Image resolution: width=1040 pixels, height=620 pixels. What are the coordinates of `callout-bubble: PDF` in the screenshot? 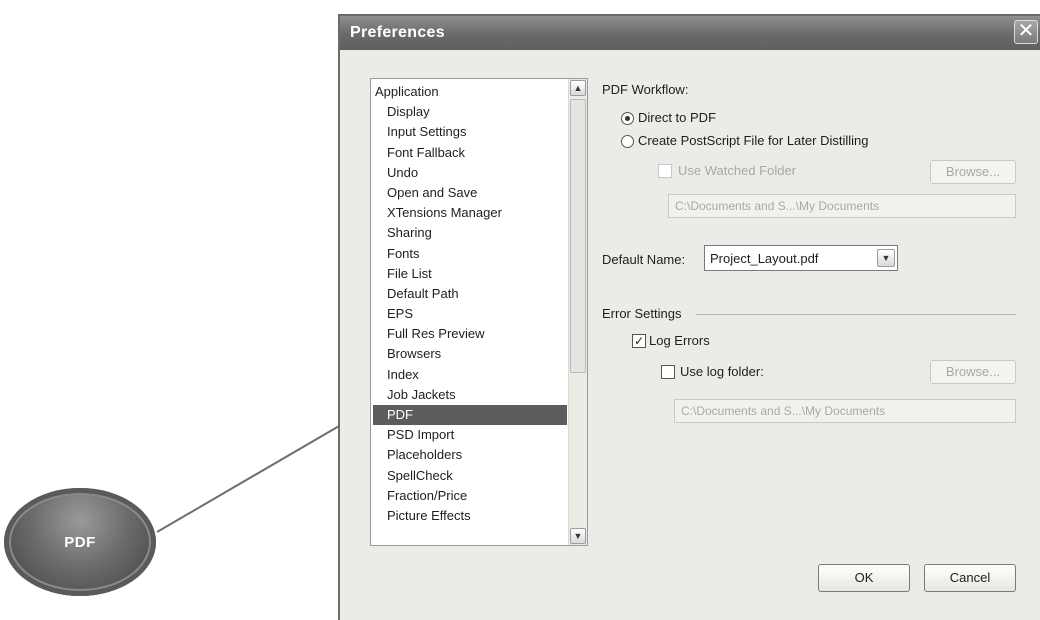 It's located at (80, 542).